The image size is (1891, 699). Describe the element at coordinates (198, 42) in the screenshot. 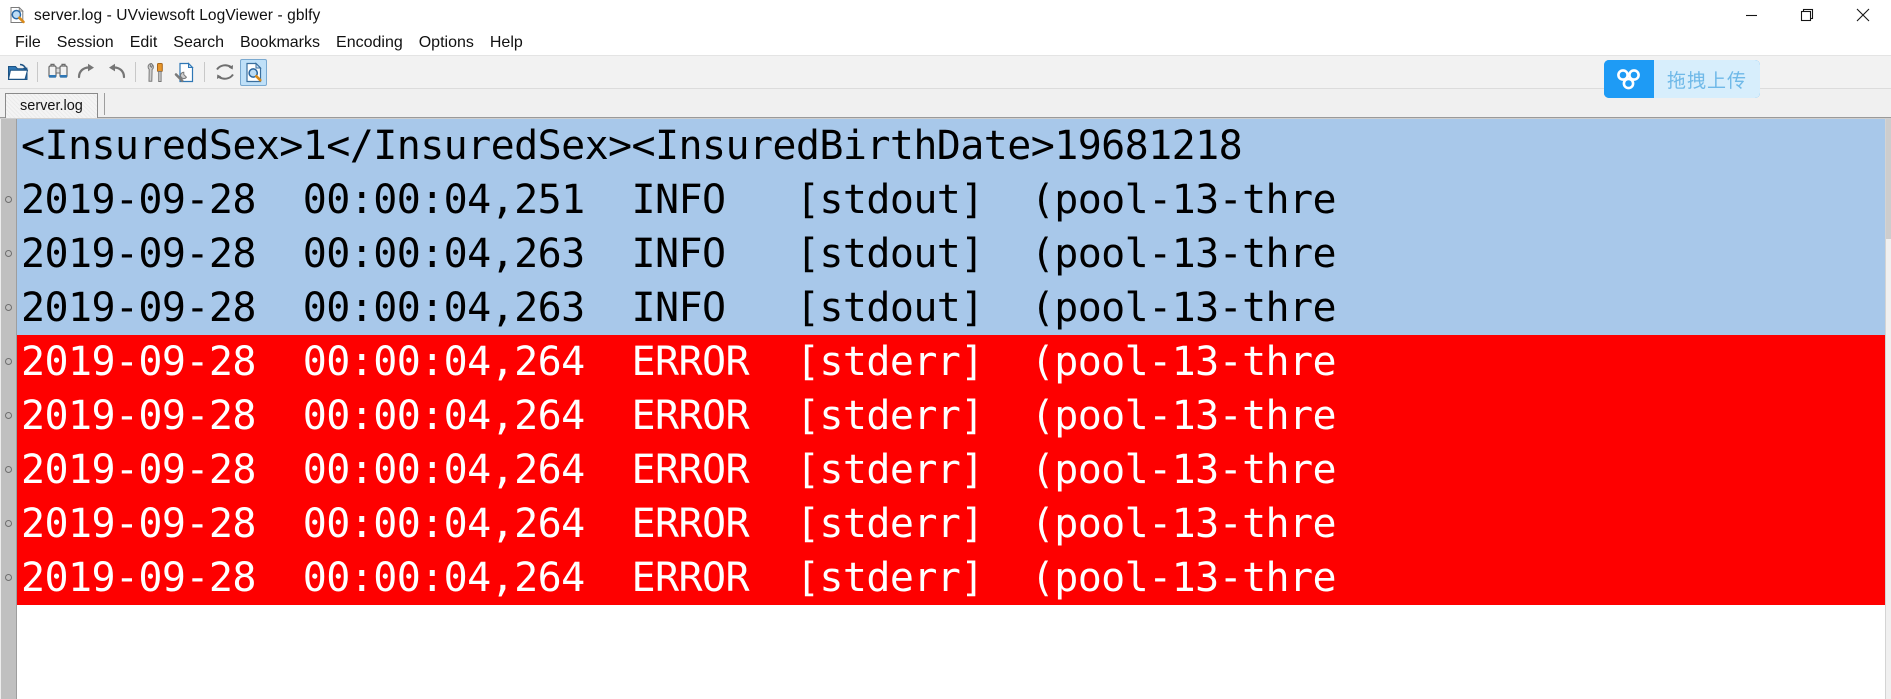

I see `menu-search: Search` at that location.